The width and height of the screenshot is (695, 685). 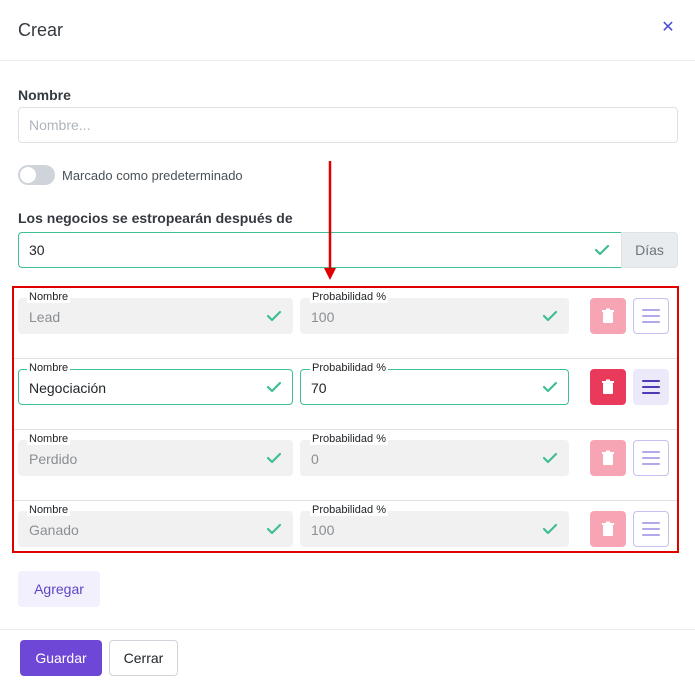 What do you see at coordinates (320, 250) in the screenshot?
I see `rotting-days-input` at bounding box center [320, 250].